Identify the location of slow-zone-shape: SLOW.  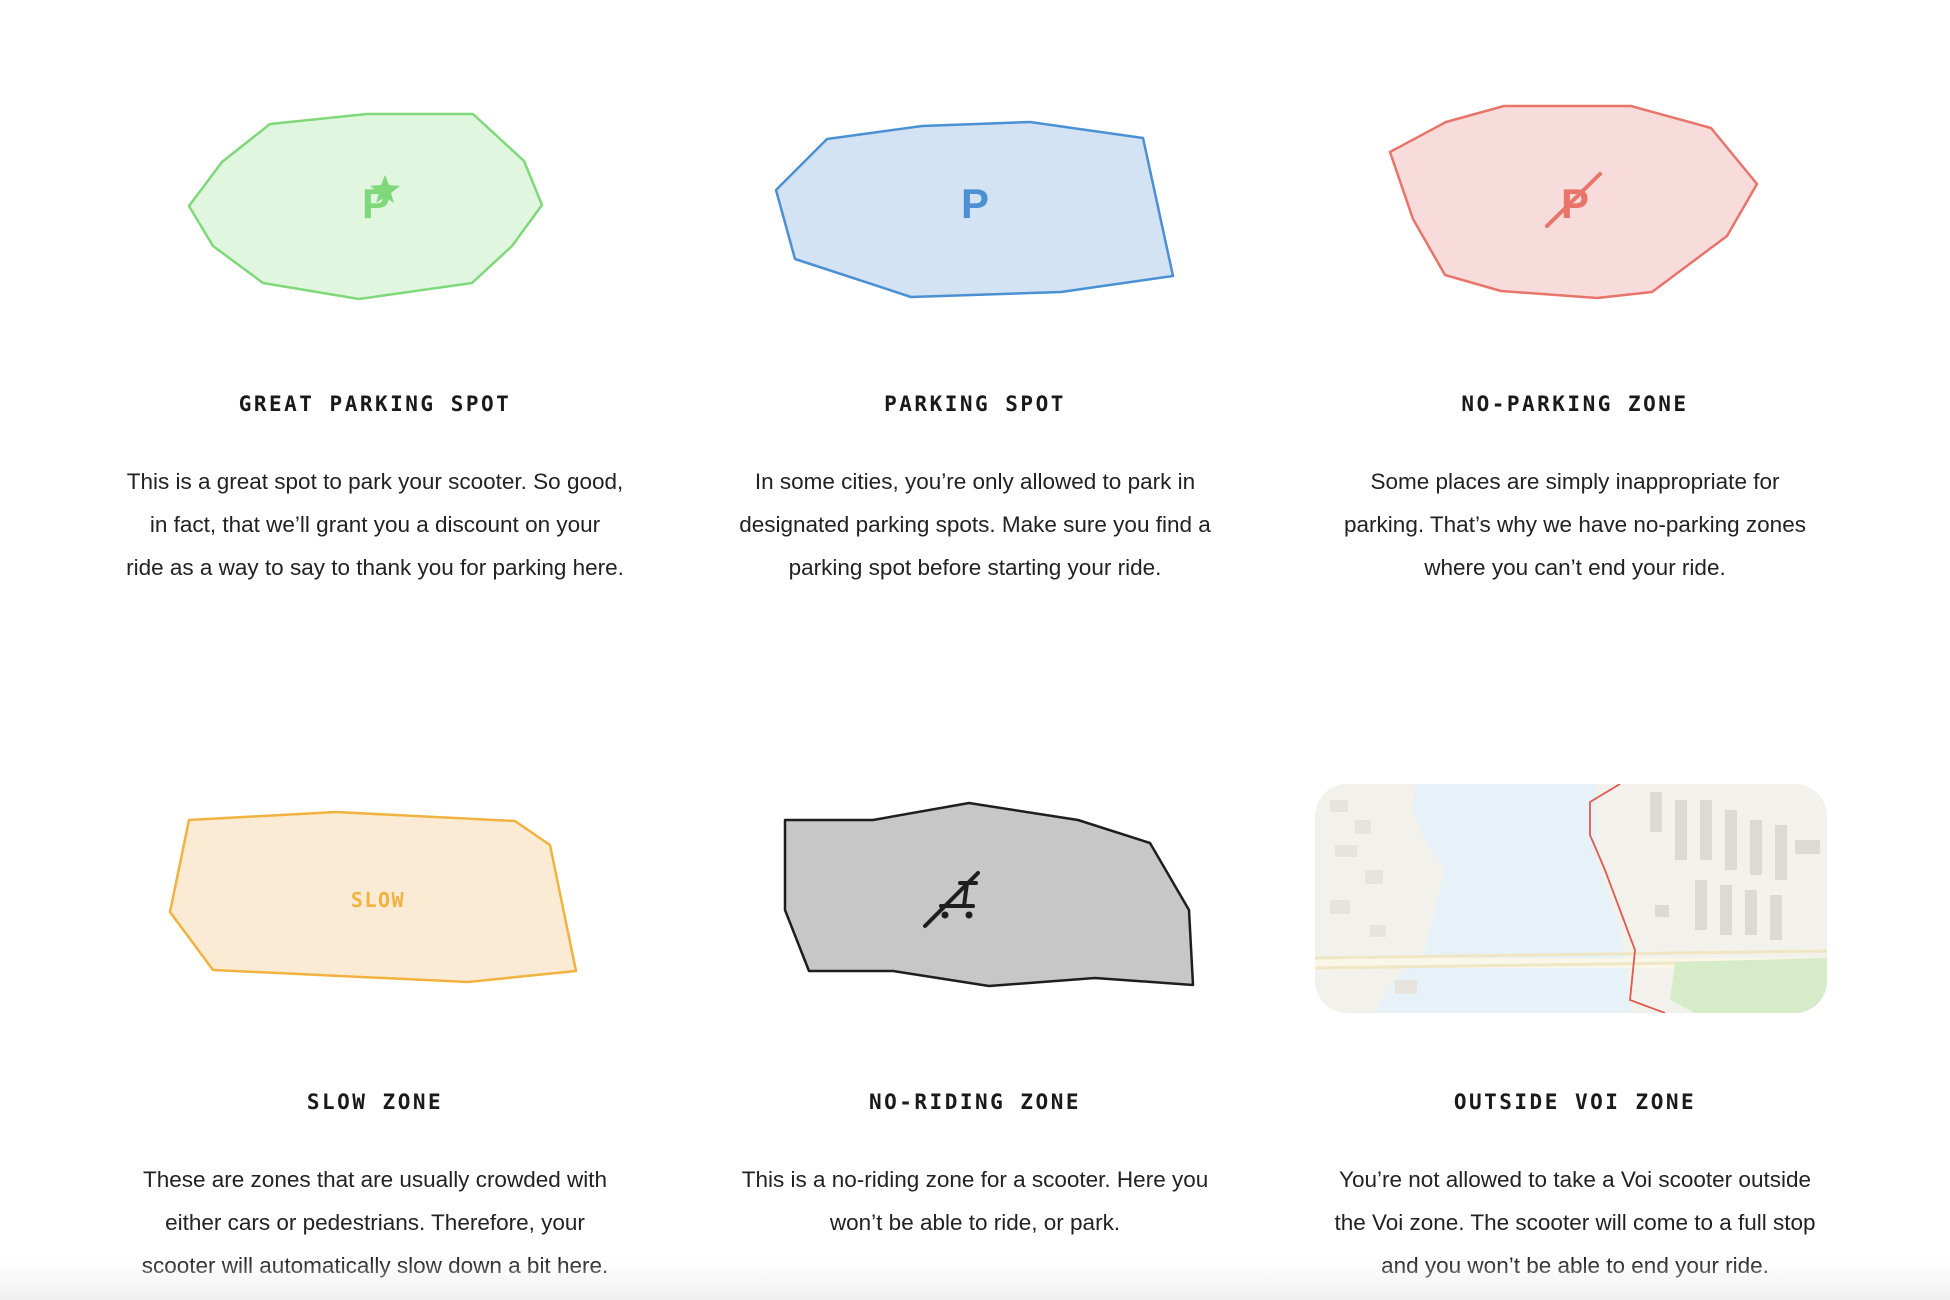
(373, 897).